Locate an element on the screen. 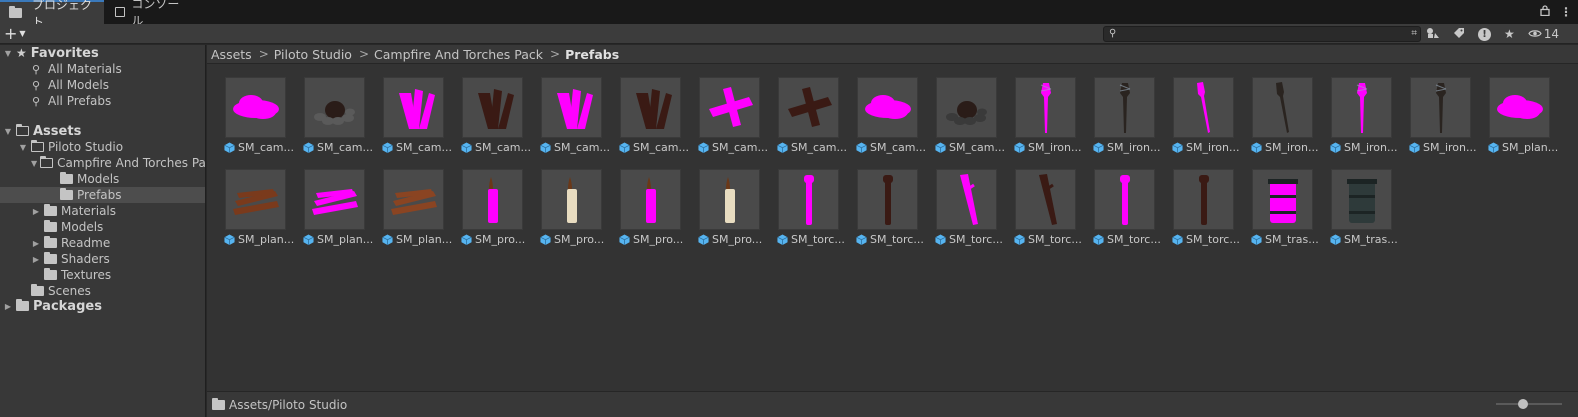 This screenshot has height=417, width=1578. breadcrumb-campfire-pack: Campfire And Torches Pack is located at coordinates (458, 54).